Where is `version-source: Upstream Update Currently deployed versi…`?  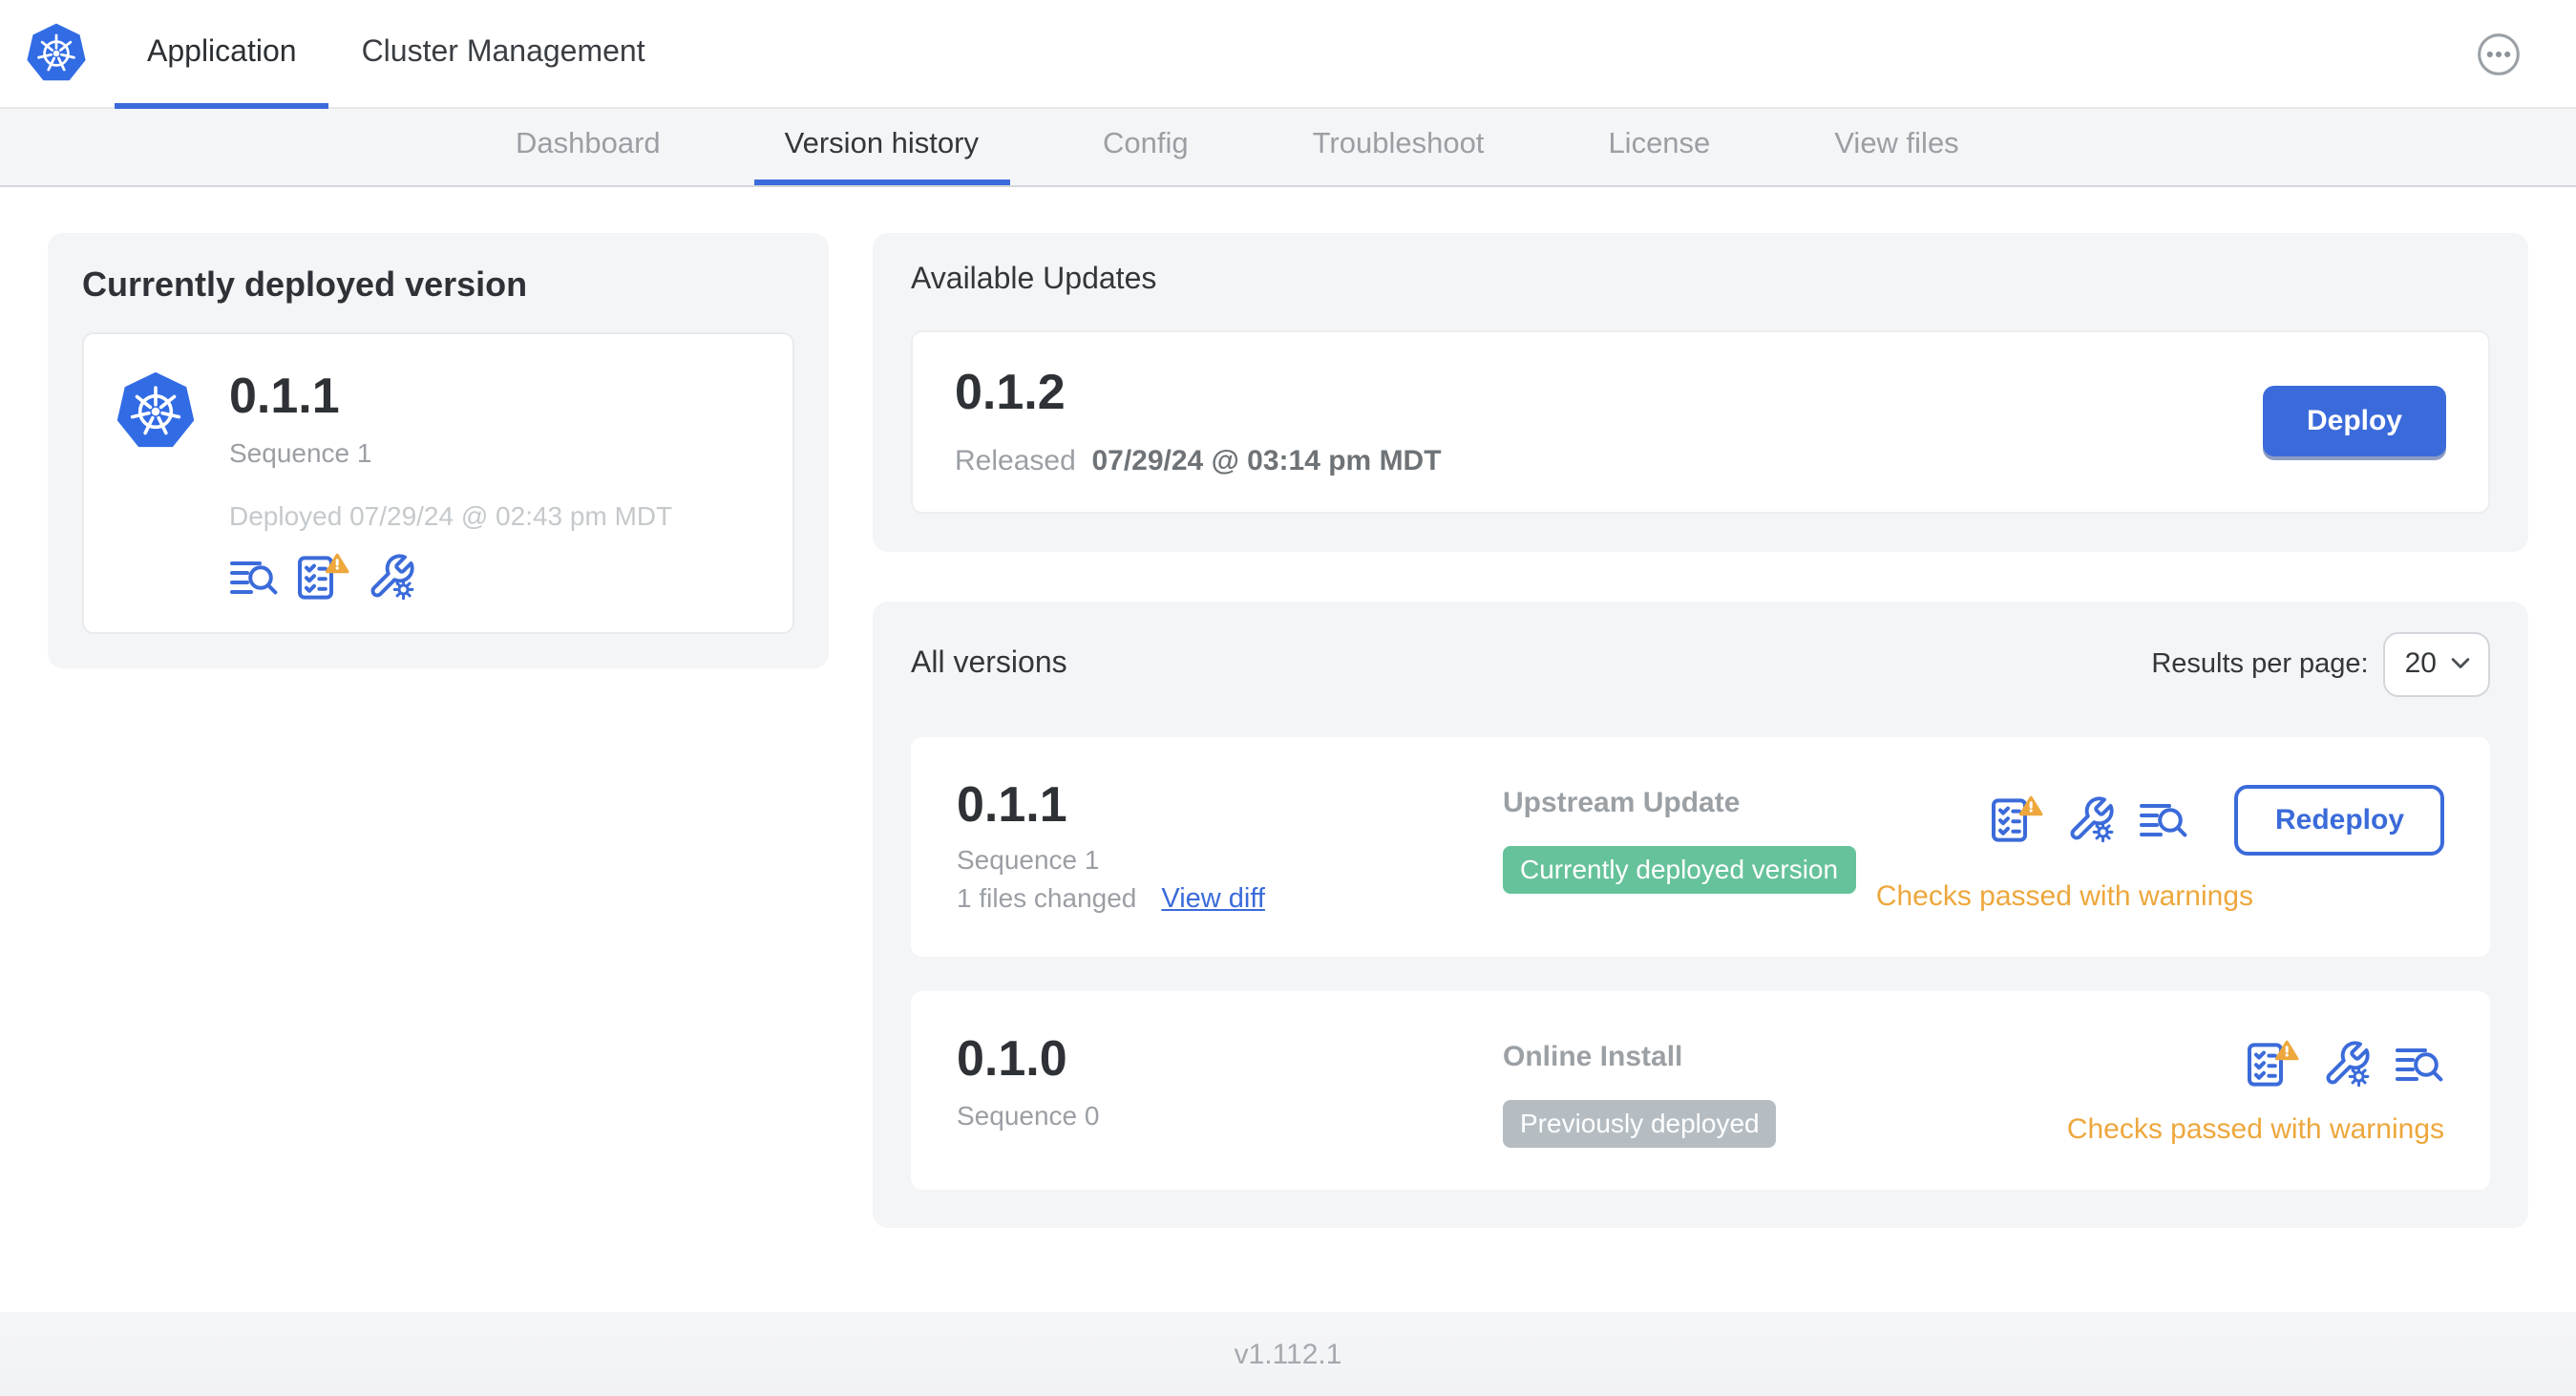 version-source: Upstream Update Currently deployed versi… is located at coordinates (1689, 835).